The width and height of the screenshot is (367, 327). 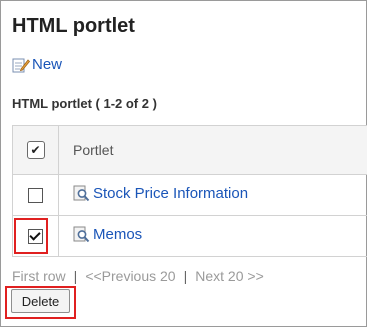 I want to click on new-button-label: New, so click(x=47, y=64).